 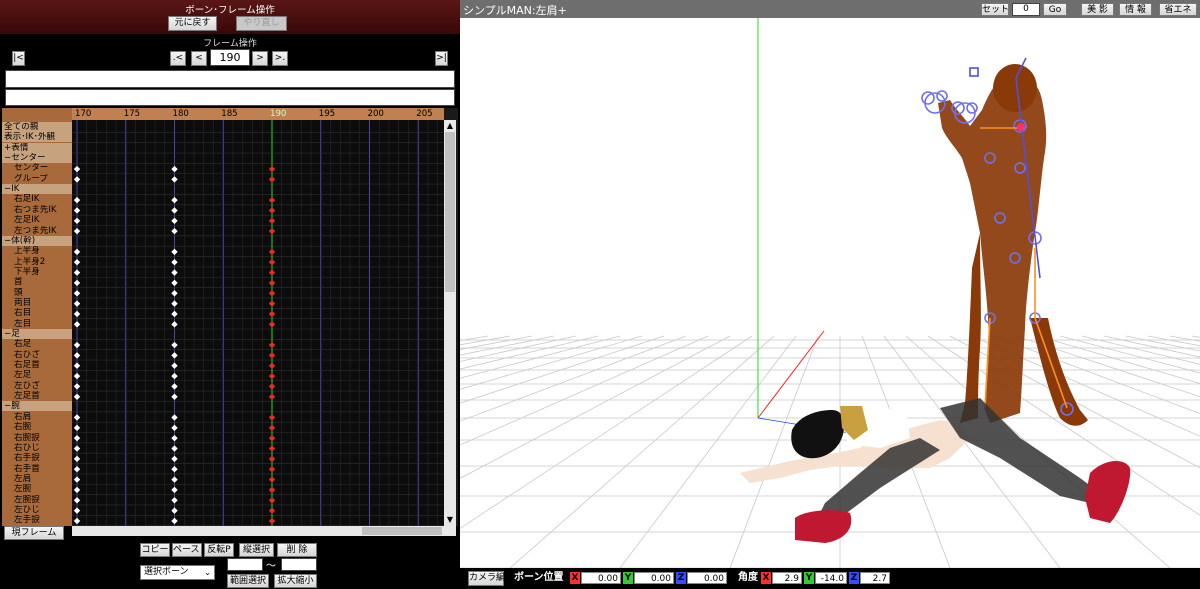 What do you see at coordinates (264, 531) in the screenshot?
I see `timeline-horizontal-scrollbar` at bounding box center [264, 531].